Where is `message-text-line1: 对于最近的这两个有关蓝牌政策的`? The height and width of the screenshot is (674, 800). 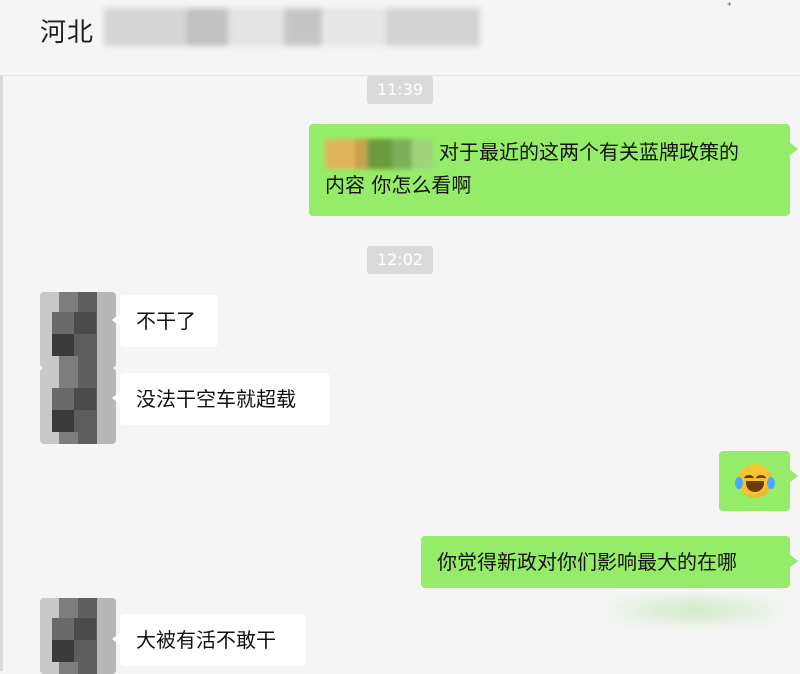 message-text-line1: 对于最近的这两个有关蓝牌政策的 is located at coordinates (589, 152).